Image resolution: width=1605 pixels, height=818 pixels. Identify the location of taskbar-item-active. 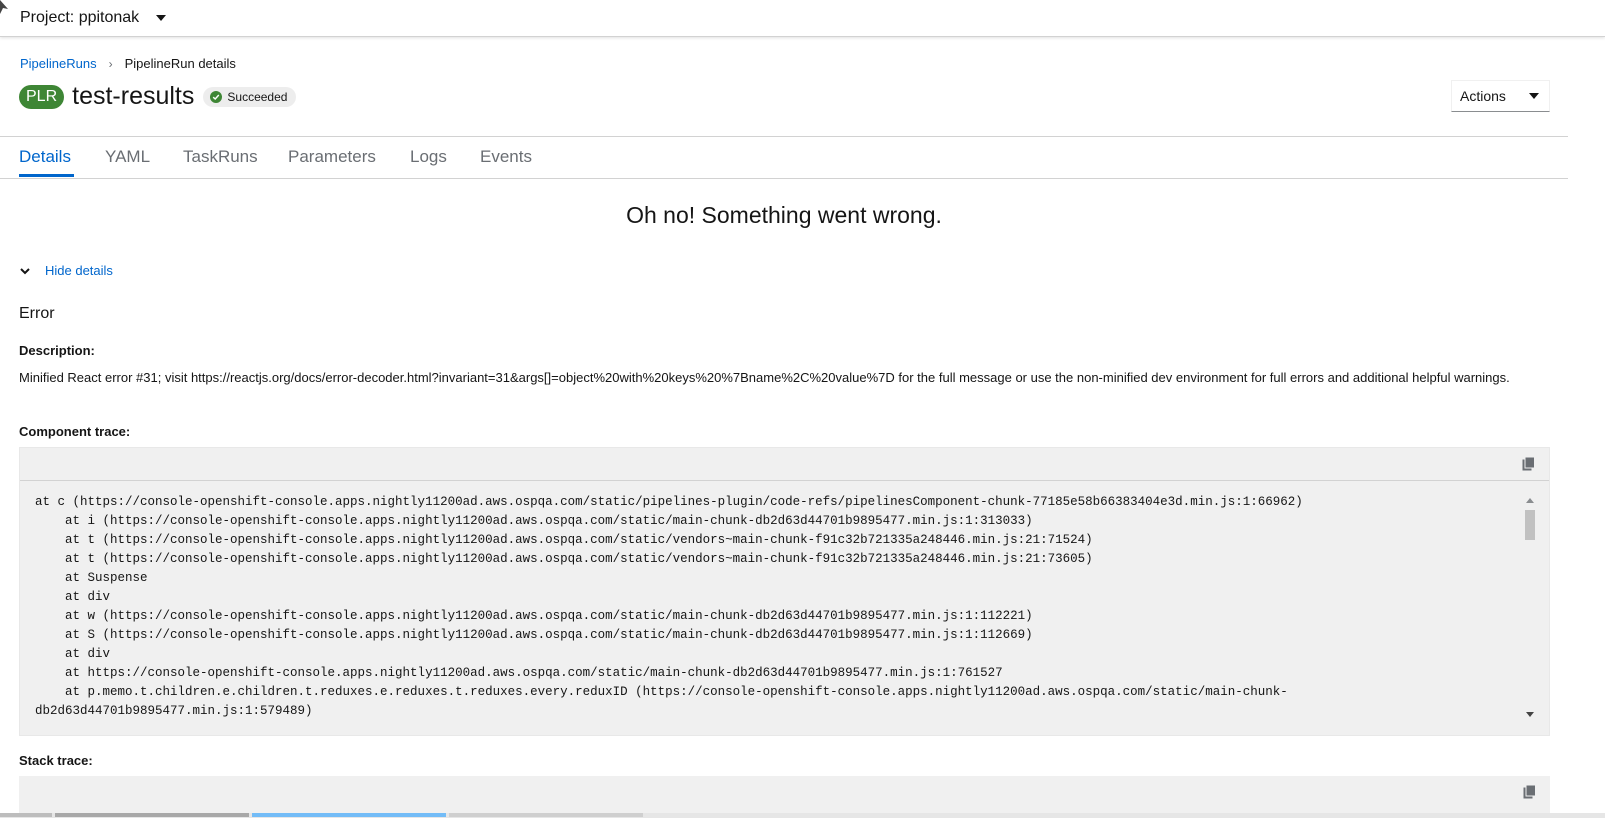
(349, 815).